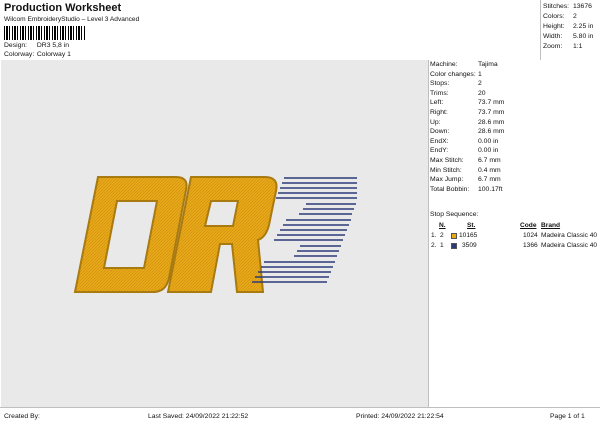 This screenshot has width=600, height=425. I want to click on info-row: Right: 73.7 mm, so click(467, 112).